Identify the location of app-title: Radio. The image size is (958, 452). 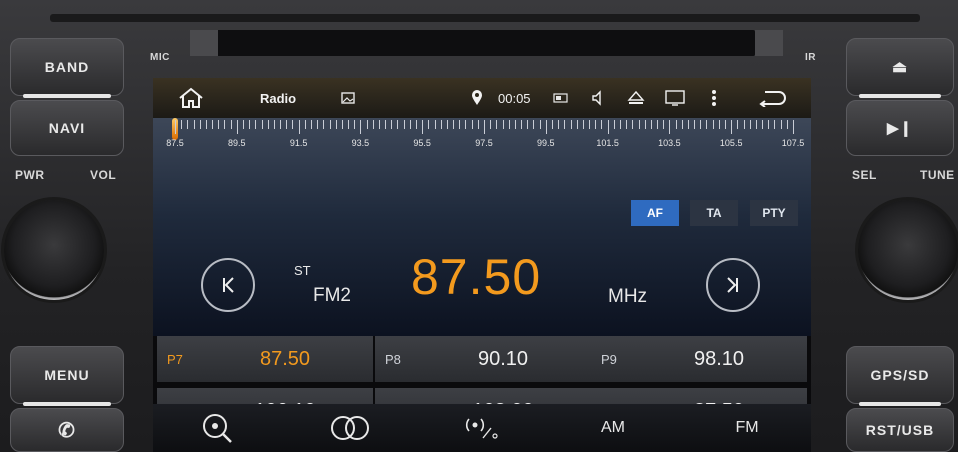
(278, 98).